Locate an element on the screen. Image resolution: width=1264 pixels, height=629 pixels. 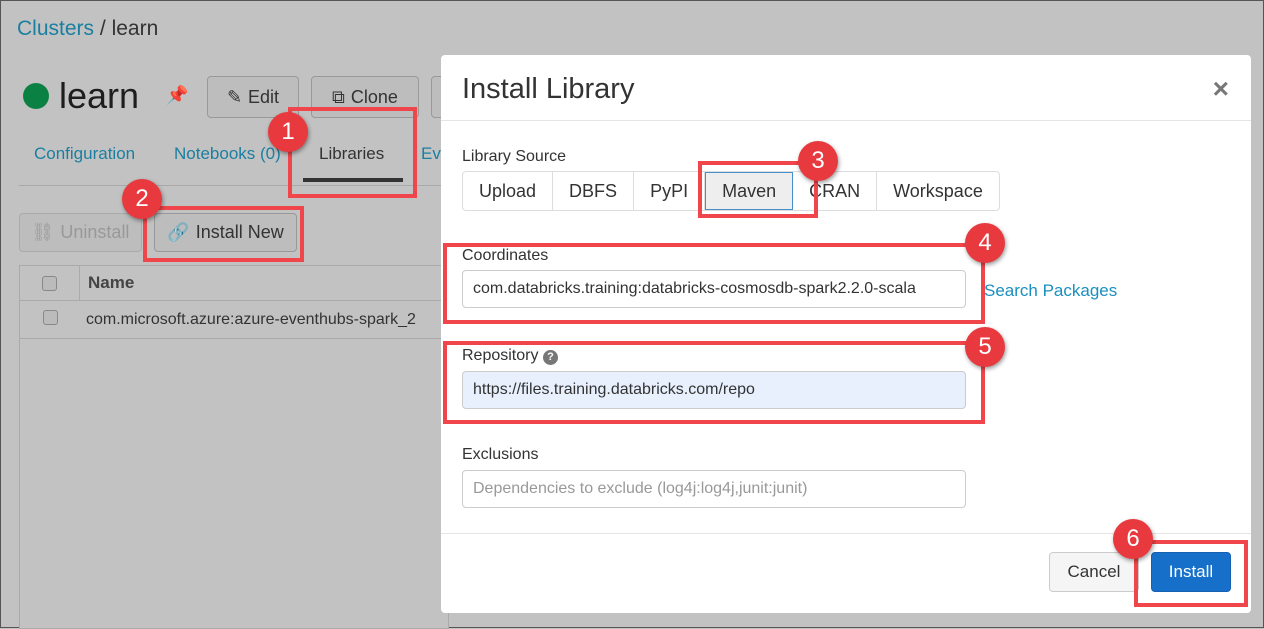
source-pypi: PyPI is located at coordinates (670, 191).